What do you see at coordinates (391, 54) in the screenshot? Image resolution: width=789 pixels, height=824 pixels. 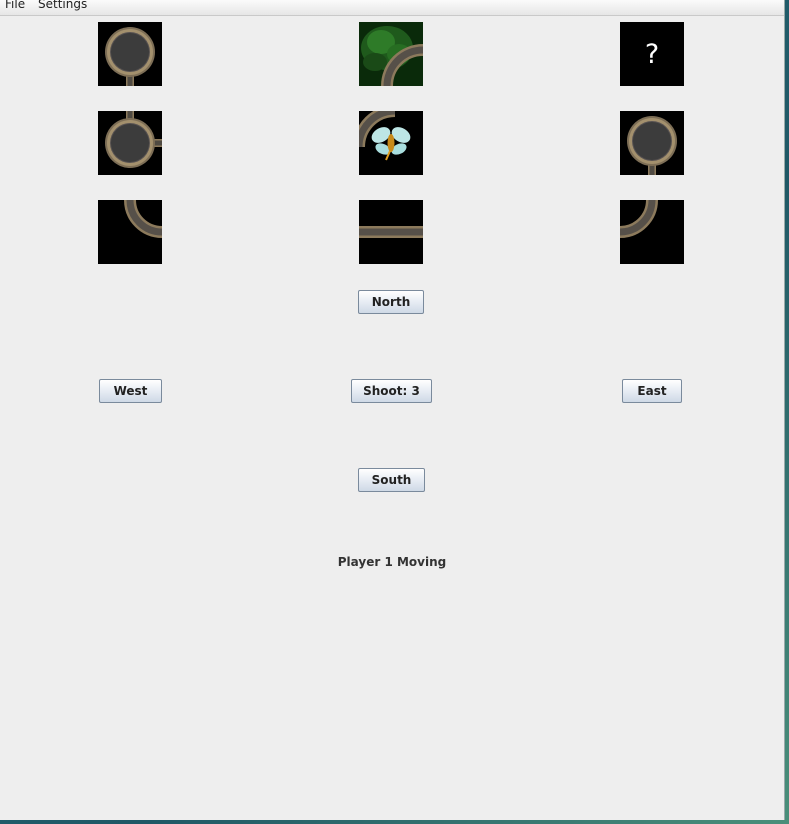 I see `tile-green-slime` at bounding box center [391, 54].